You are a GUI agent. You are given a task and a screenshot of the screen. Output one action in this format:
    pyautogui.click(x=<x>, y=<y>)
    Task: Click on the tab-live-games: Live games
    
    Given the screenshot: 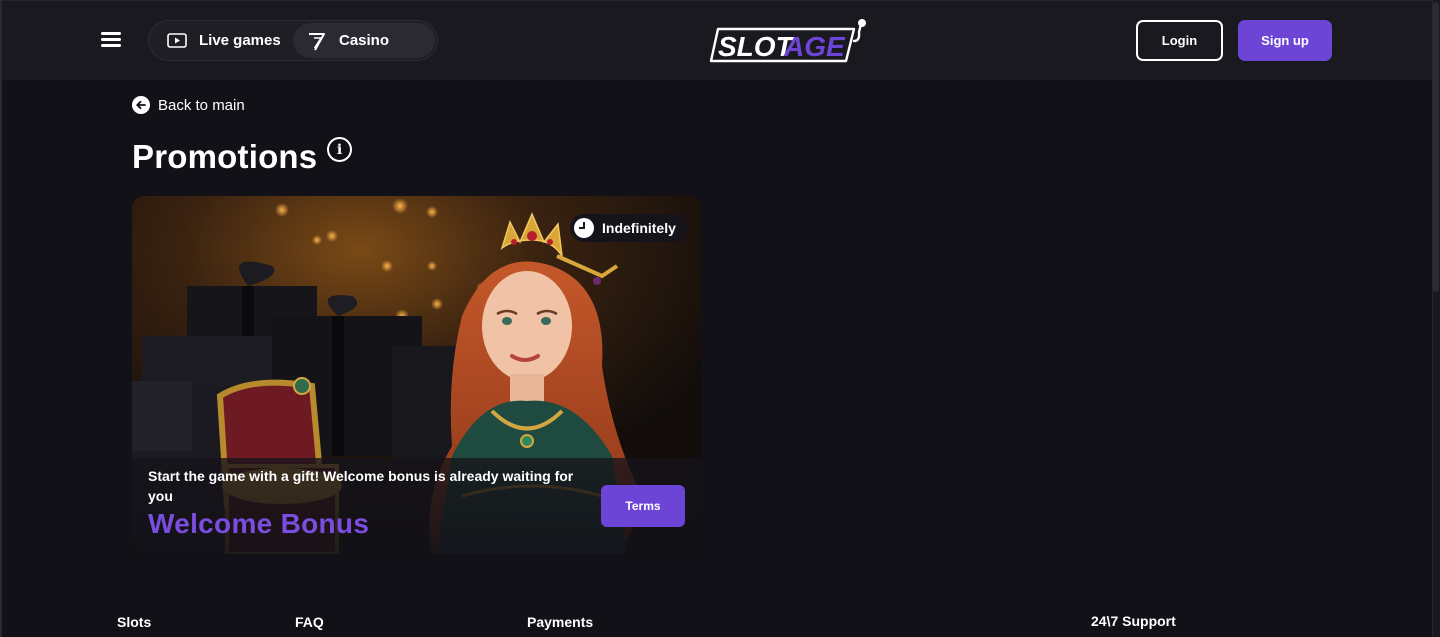 What is the action you would take?
    pyautogui.click(x=223, y=40)
    